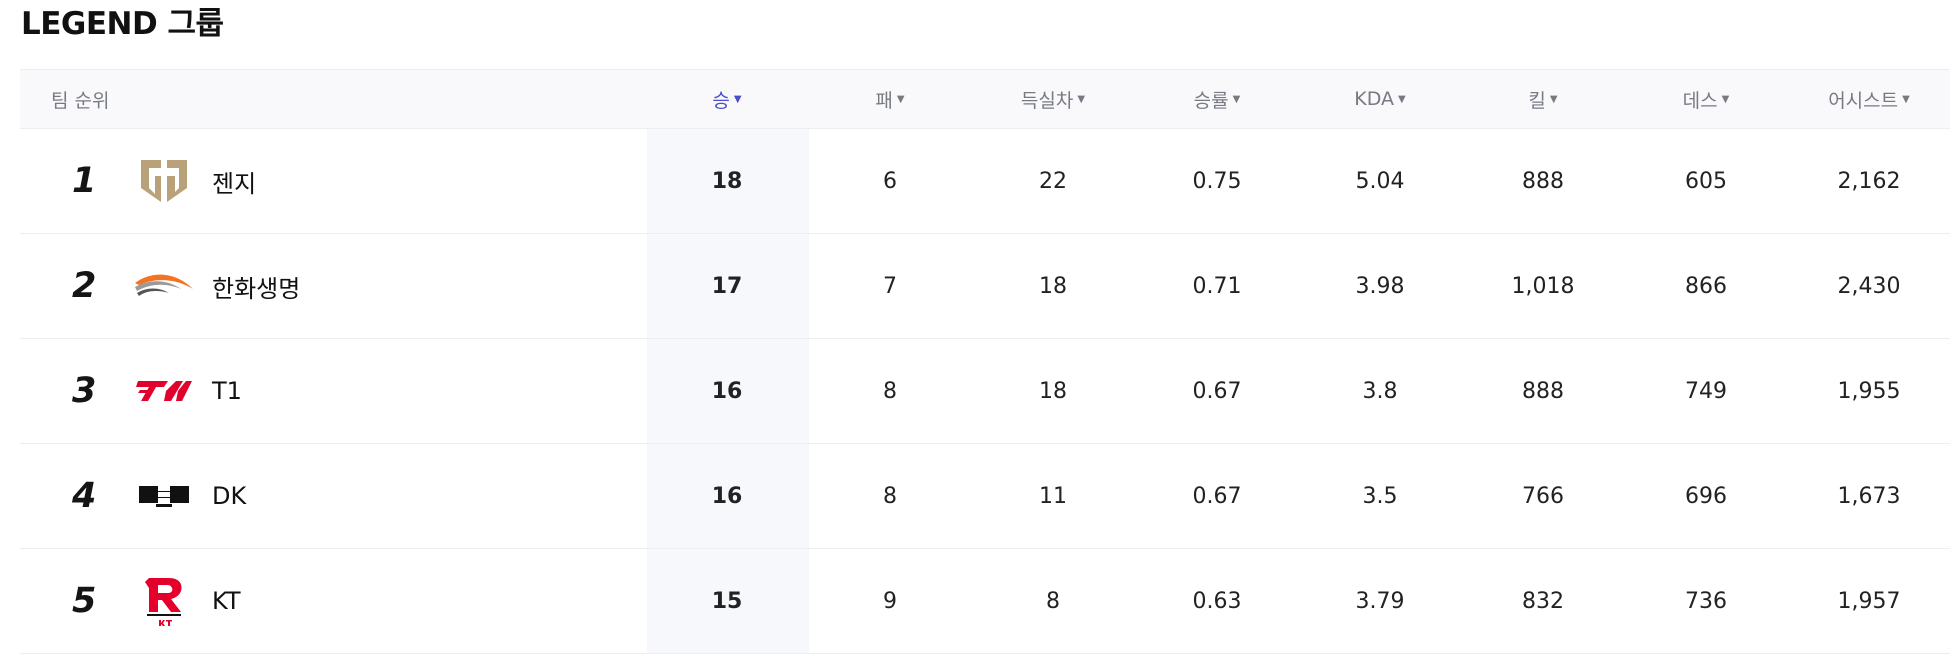 The height and width of the screenshot is (654, 1950). I want to click on rank-number: 2, so click(84, 286).